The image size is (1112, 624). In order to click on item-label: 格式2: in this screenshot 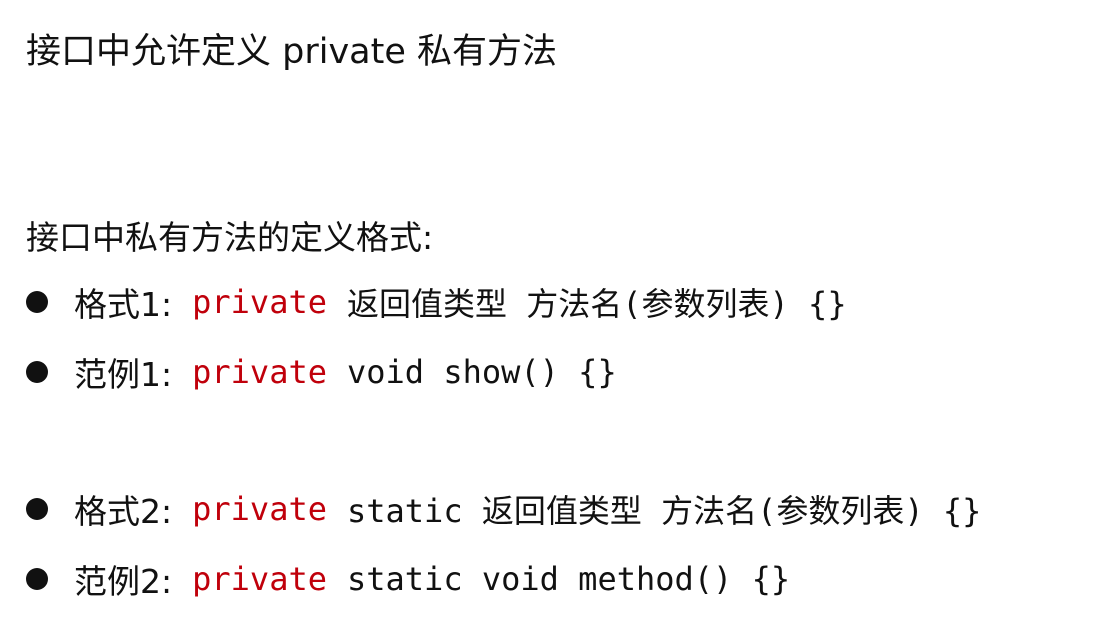, I will do `click(123, 511)`.